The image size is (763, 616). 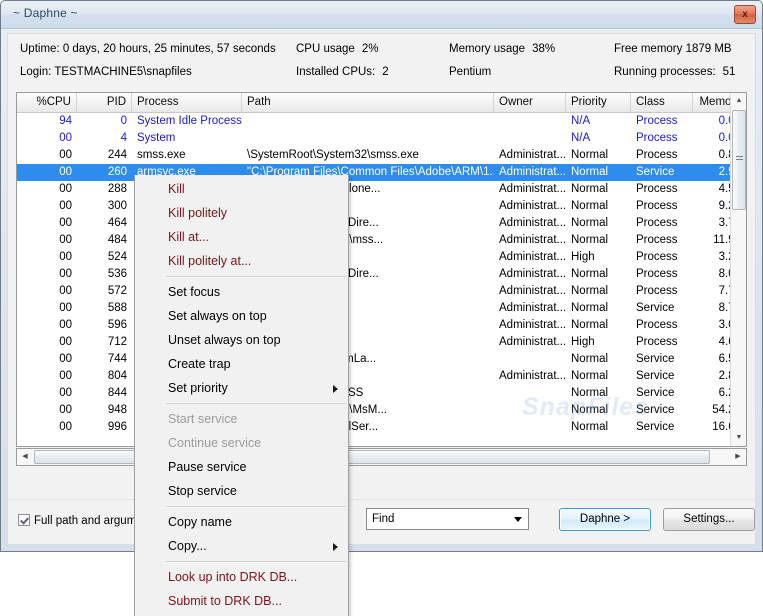 What do you see at coordinates (117, 155) in the screenshot?
I see `cell-pid: 244` at bounding box center [117, 155].